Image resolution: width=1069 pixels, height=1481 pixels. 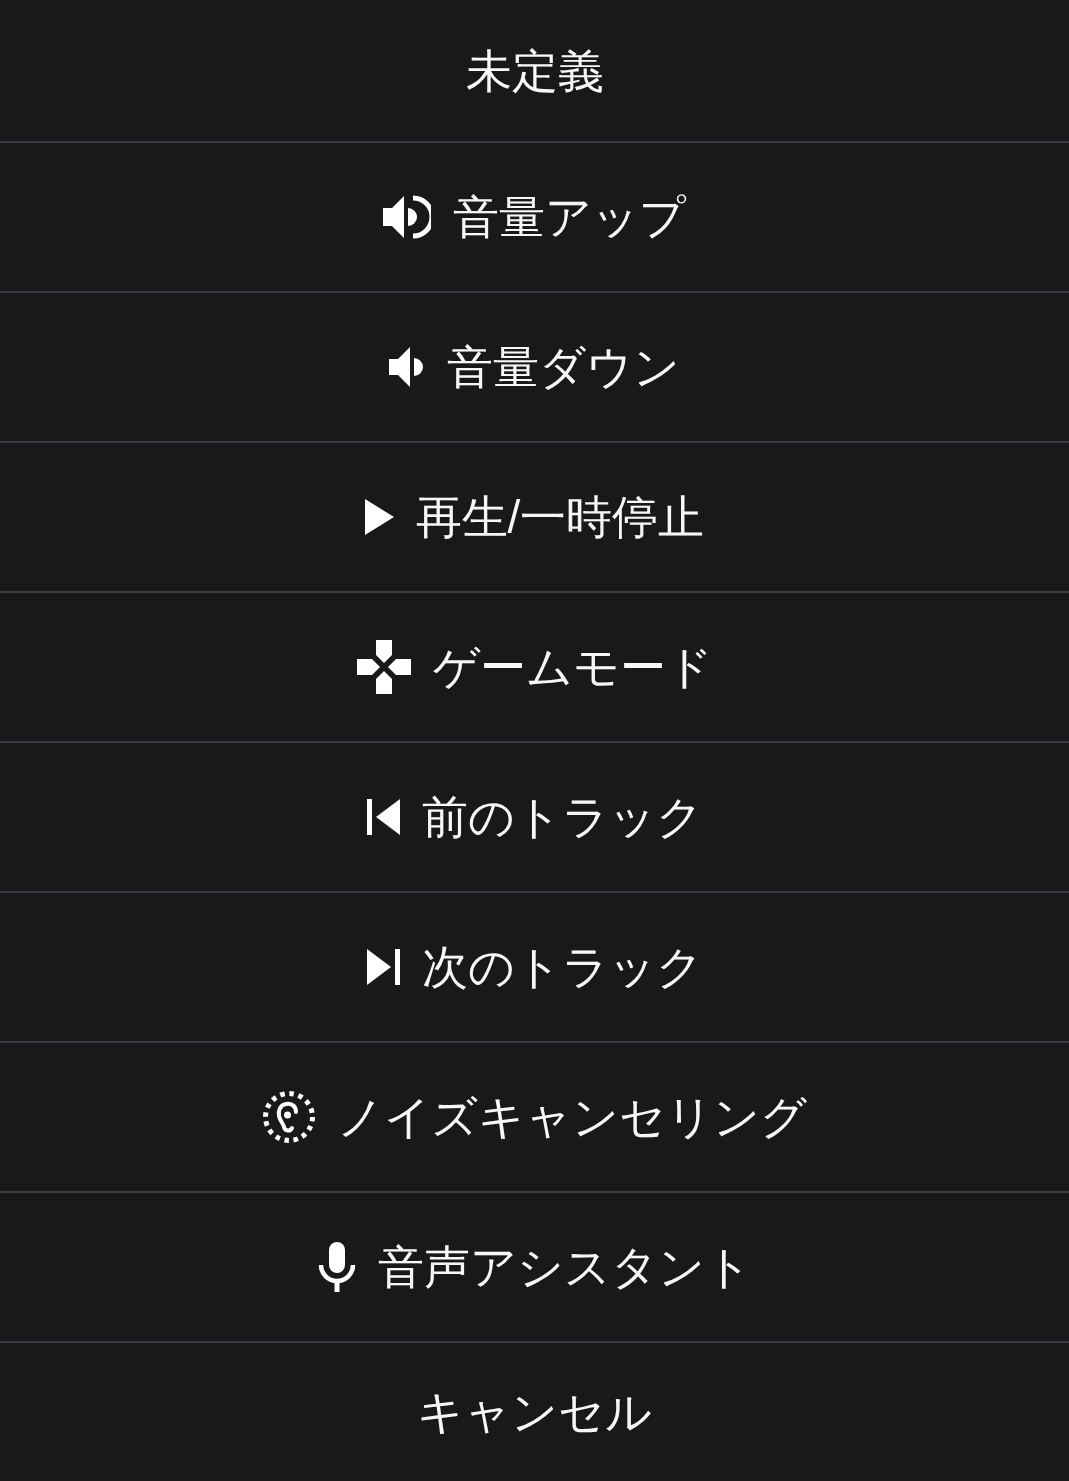 What do you see at coordinates (379, 517) in the screenshot?
I see `play-icon` at bounding box center [379, 517].